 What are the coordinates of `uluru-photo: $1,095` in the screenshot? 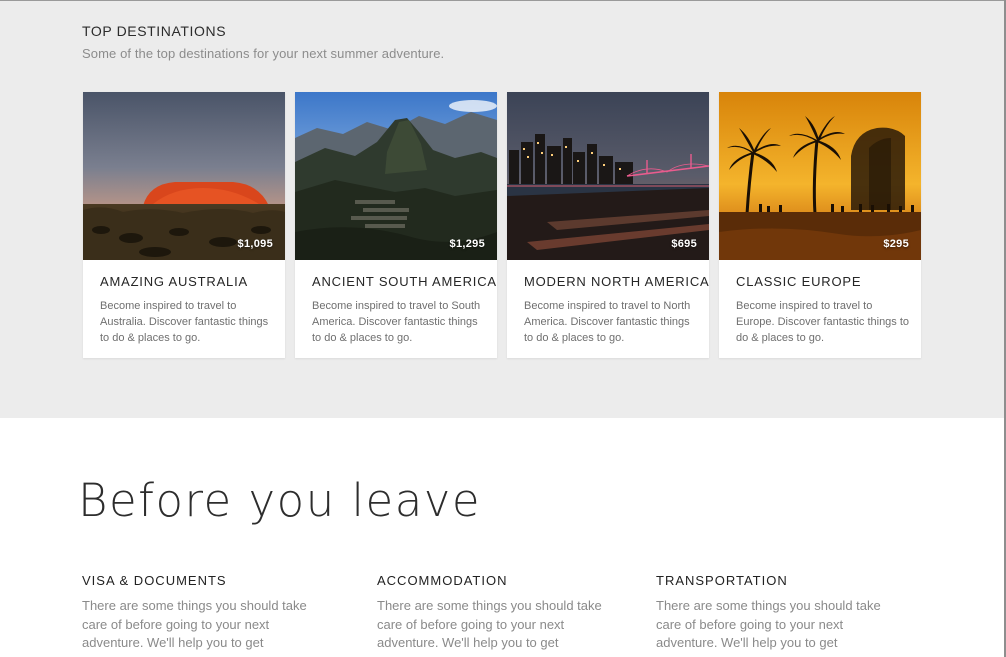 It's located at (184, 176).